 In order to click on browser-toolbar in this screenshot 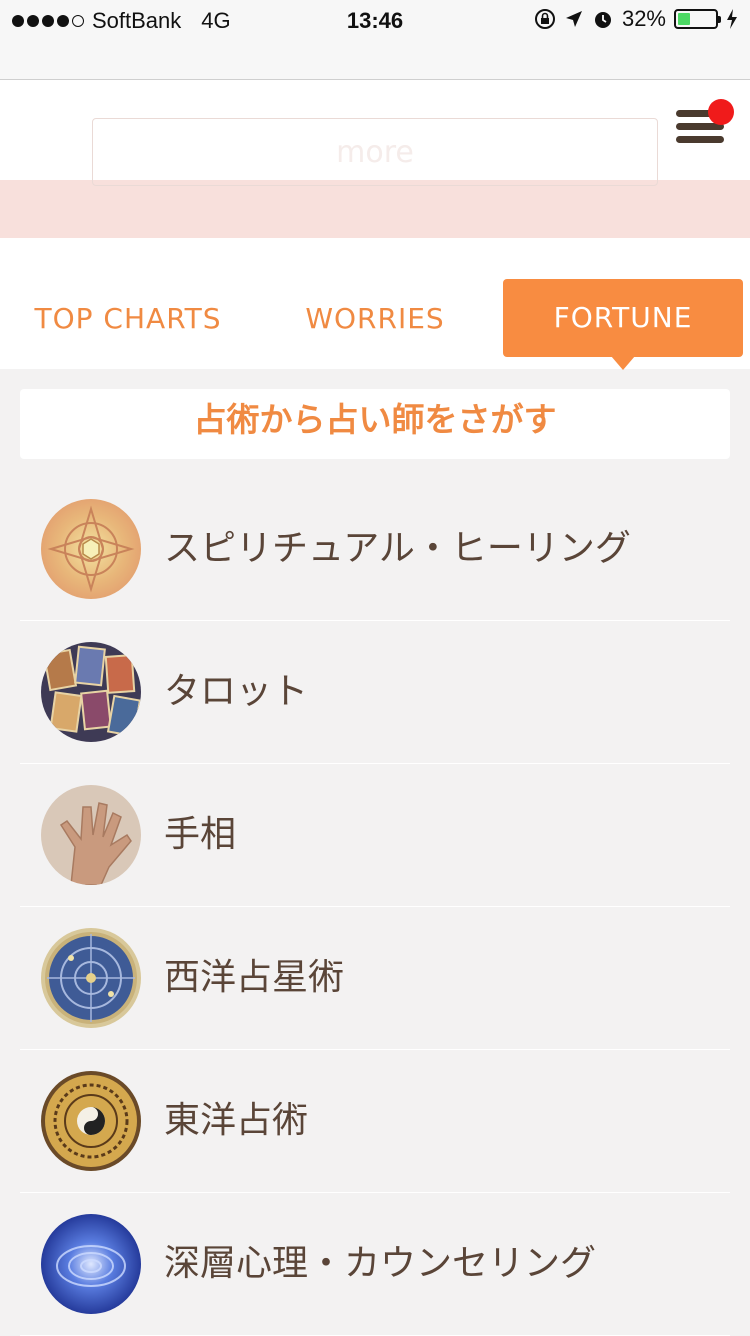, I will do `click(375, 60)`.